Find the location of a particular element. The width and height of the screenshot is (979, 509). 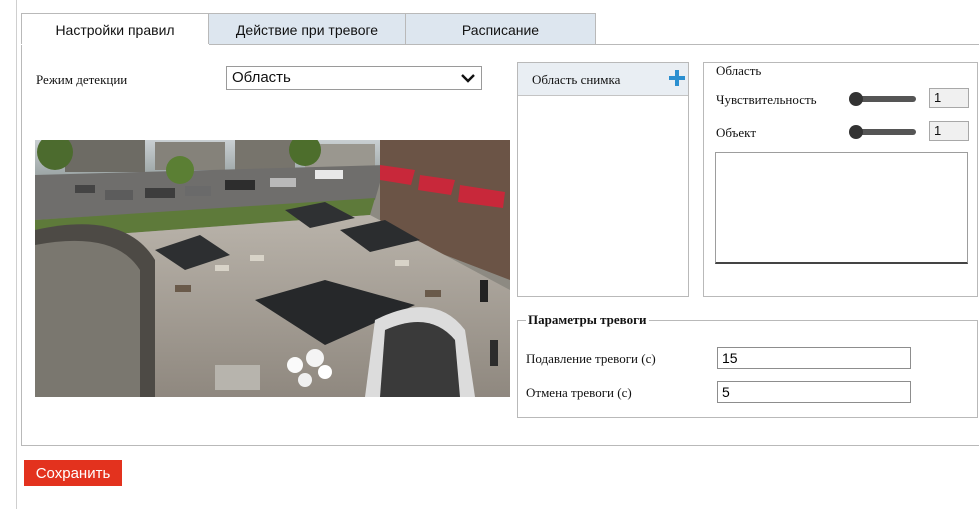

tab-rule-settings: Настройки правил is located at coordinates (115, 29).